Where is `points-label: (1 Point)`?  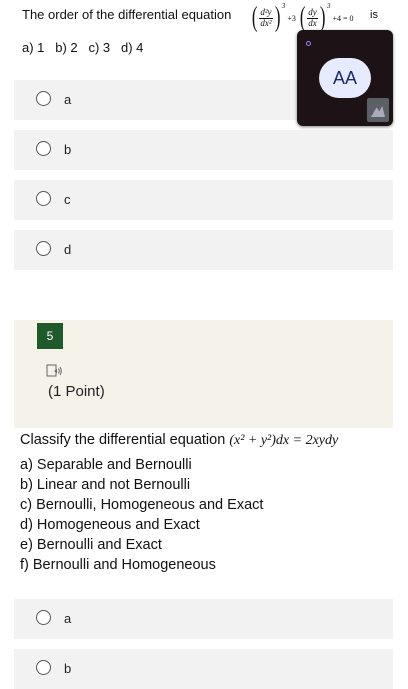 points-label: (1 Point) is located at coordinates (76, 391).